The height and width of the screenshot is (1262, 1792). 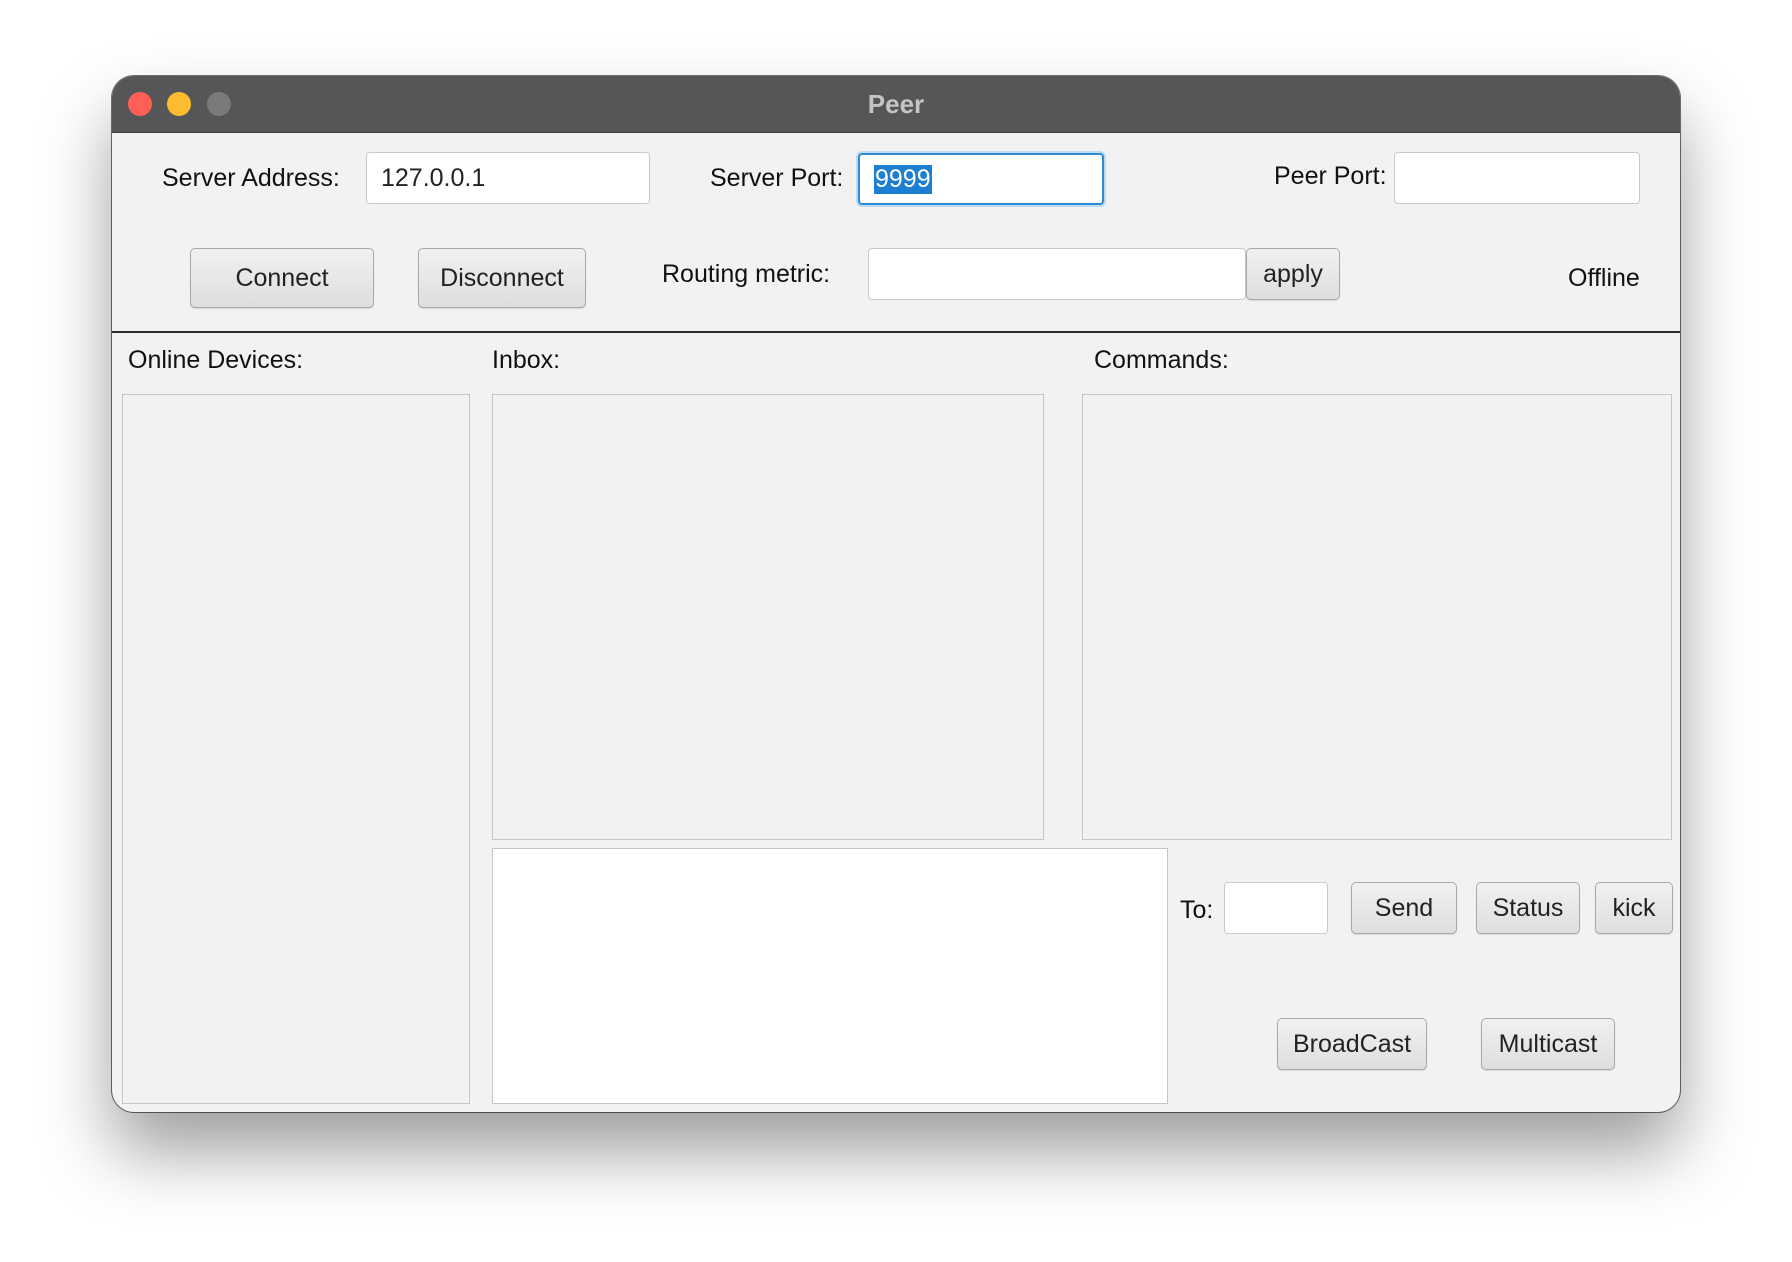 I want to click on peer-port-input, so click(x=1517, y=178).